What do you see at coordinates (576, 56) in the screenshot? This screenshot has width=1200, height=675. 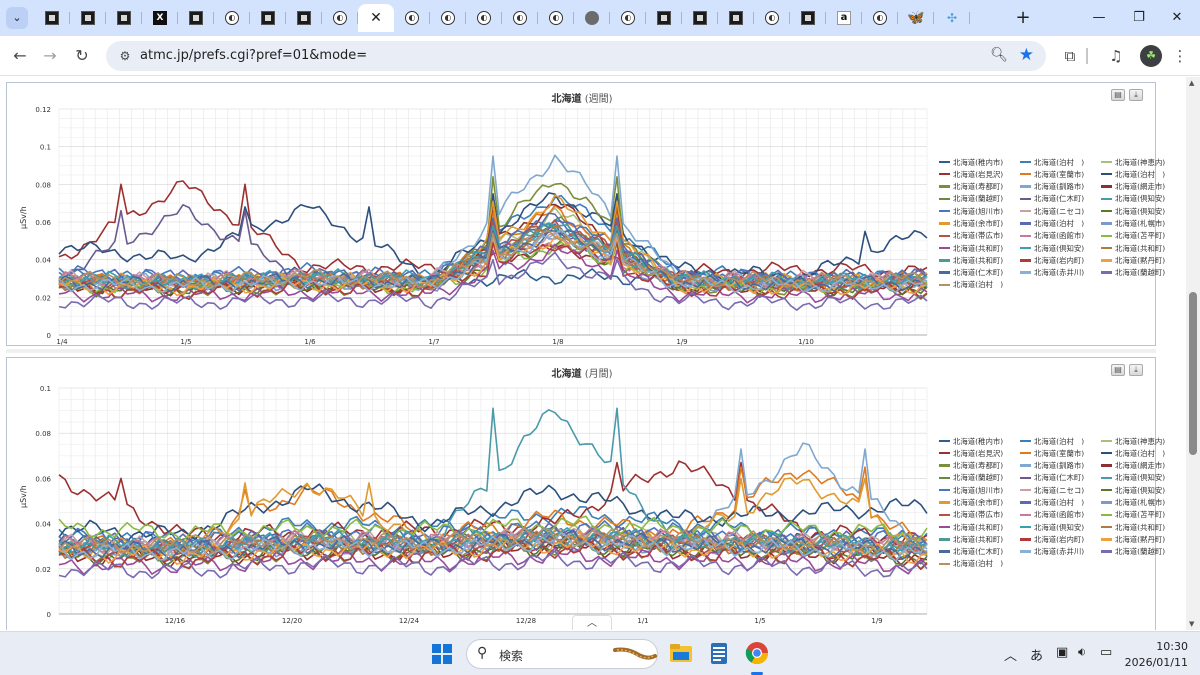 I see `address-bar: ⚙ atmc.jp/prefs.cgi?pref=01&mode= 🔍︎ ★` at bounding box center [576, 56].